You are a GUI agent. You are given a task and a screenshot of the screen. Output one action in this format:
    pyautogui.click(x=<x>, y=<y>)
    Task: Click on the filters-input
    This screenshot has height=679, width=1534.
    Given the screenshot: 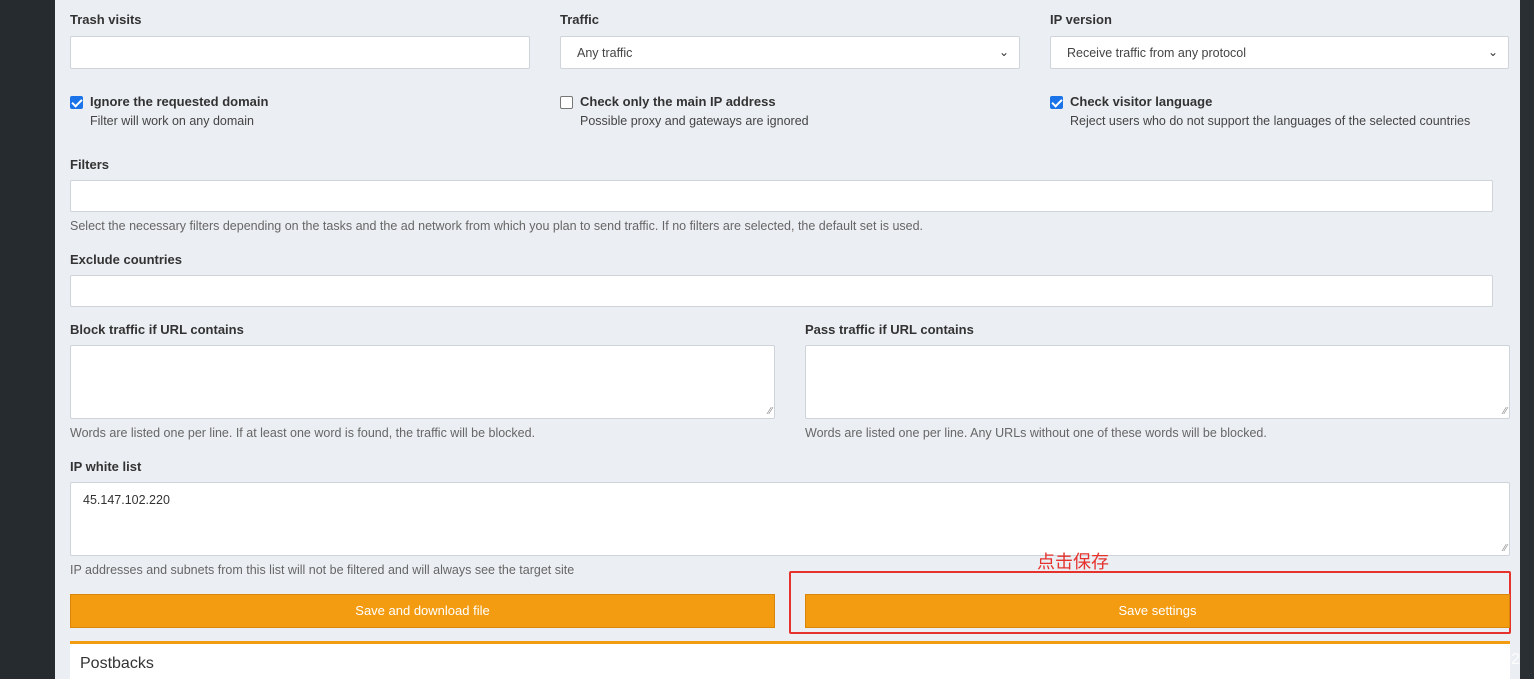 What is the action you would take?
    pyautogui.click(x=781, y=196)
    